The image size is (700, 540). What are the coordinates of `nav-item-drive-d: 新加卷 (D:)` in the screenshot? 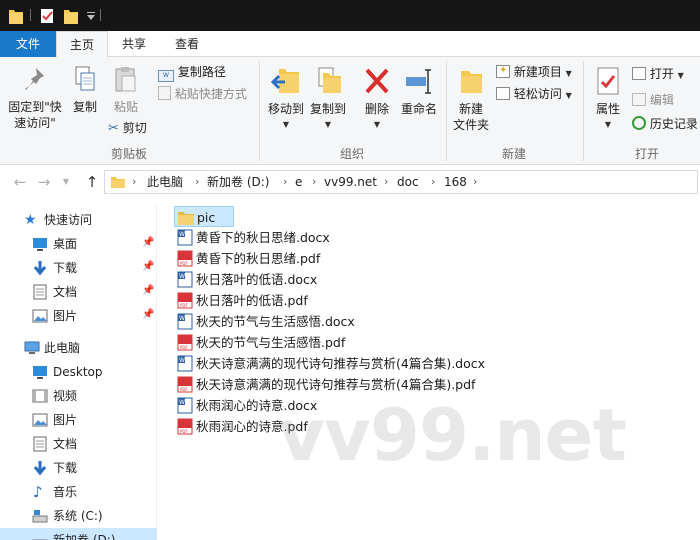 It's located at (78, 534).